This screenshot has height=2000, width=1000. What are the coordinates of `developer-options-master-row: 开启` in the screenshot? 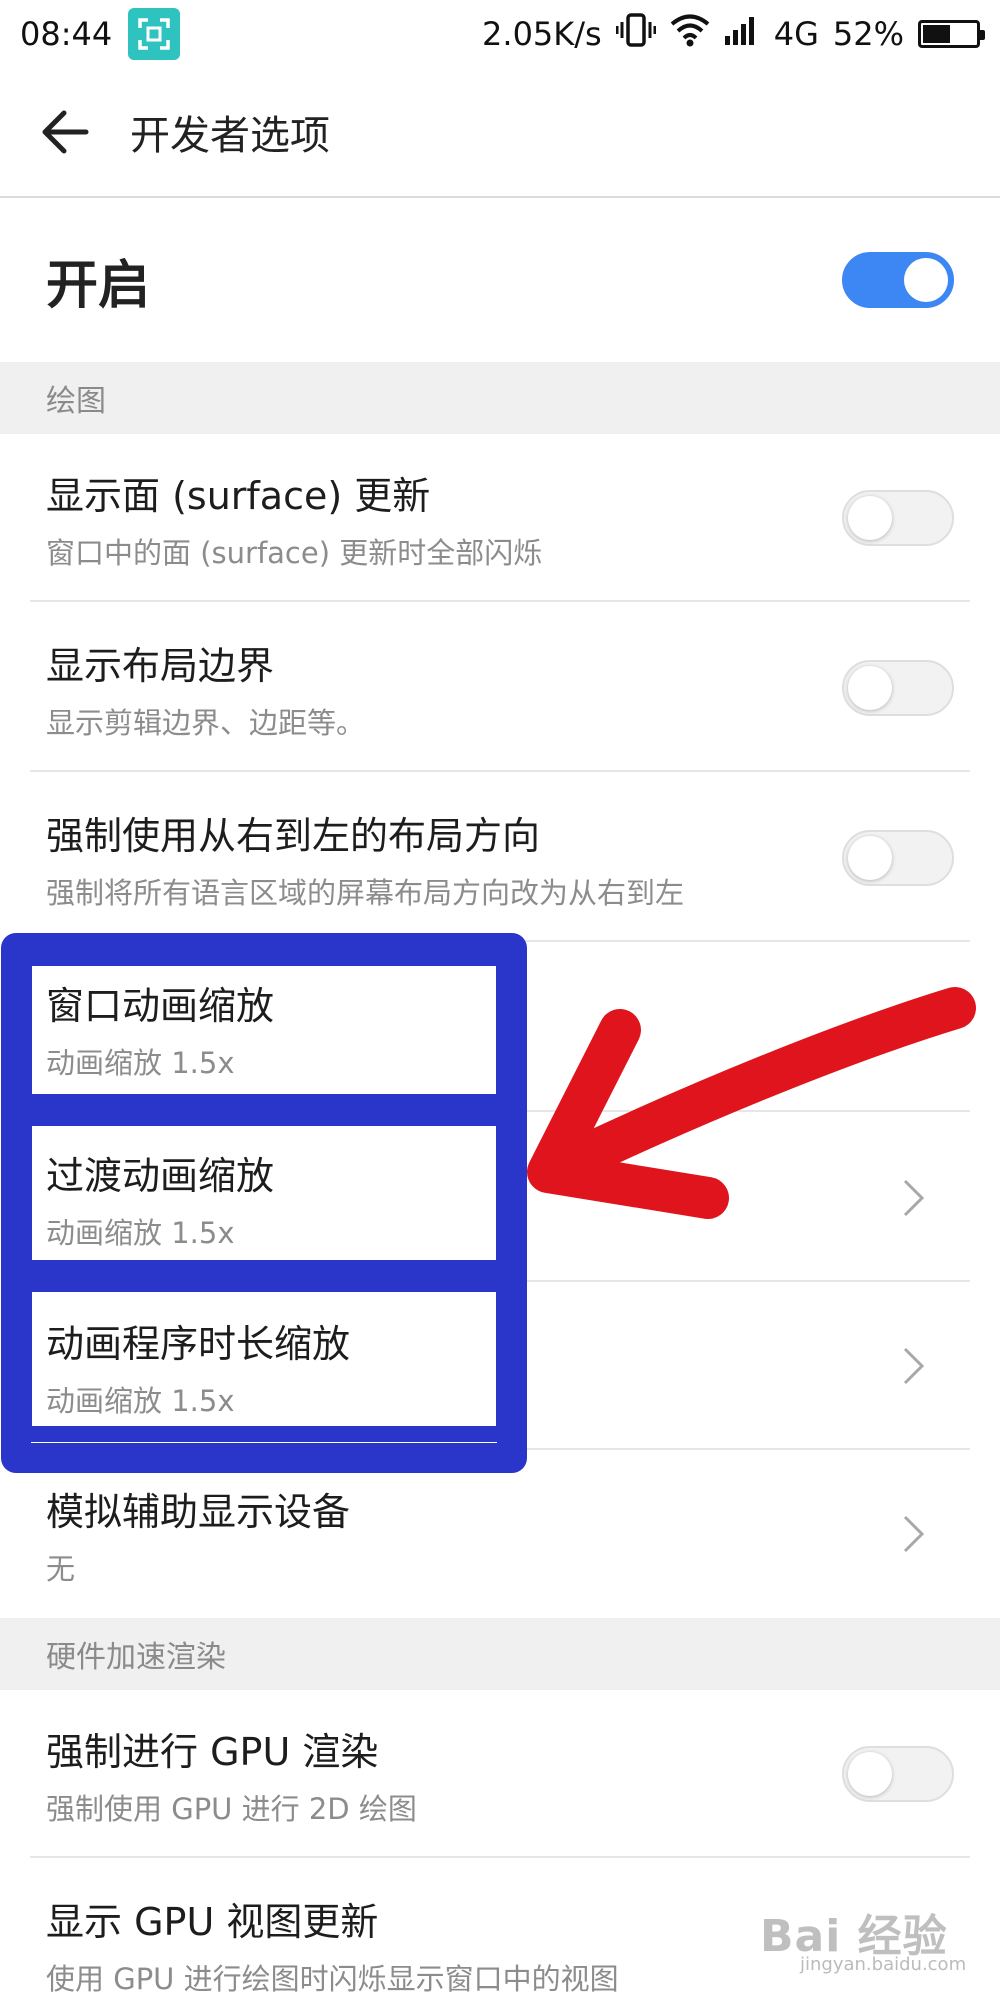 It's located at (500, 280).